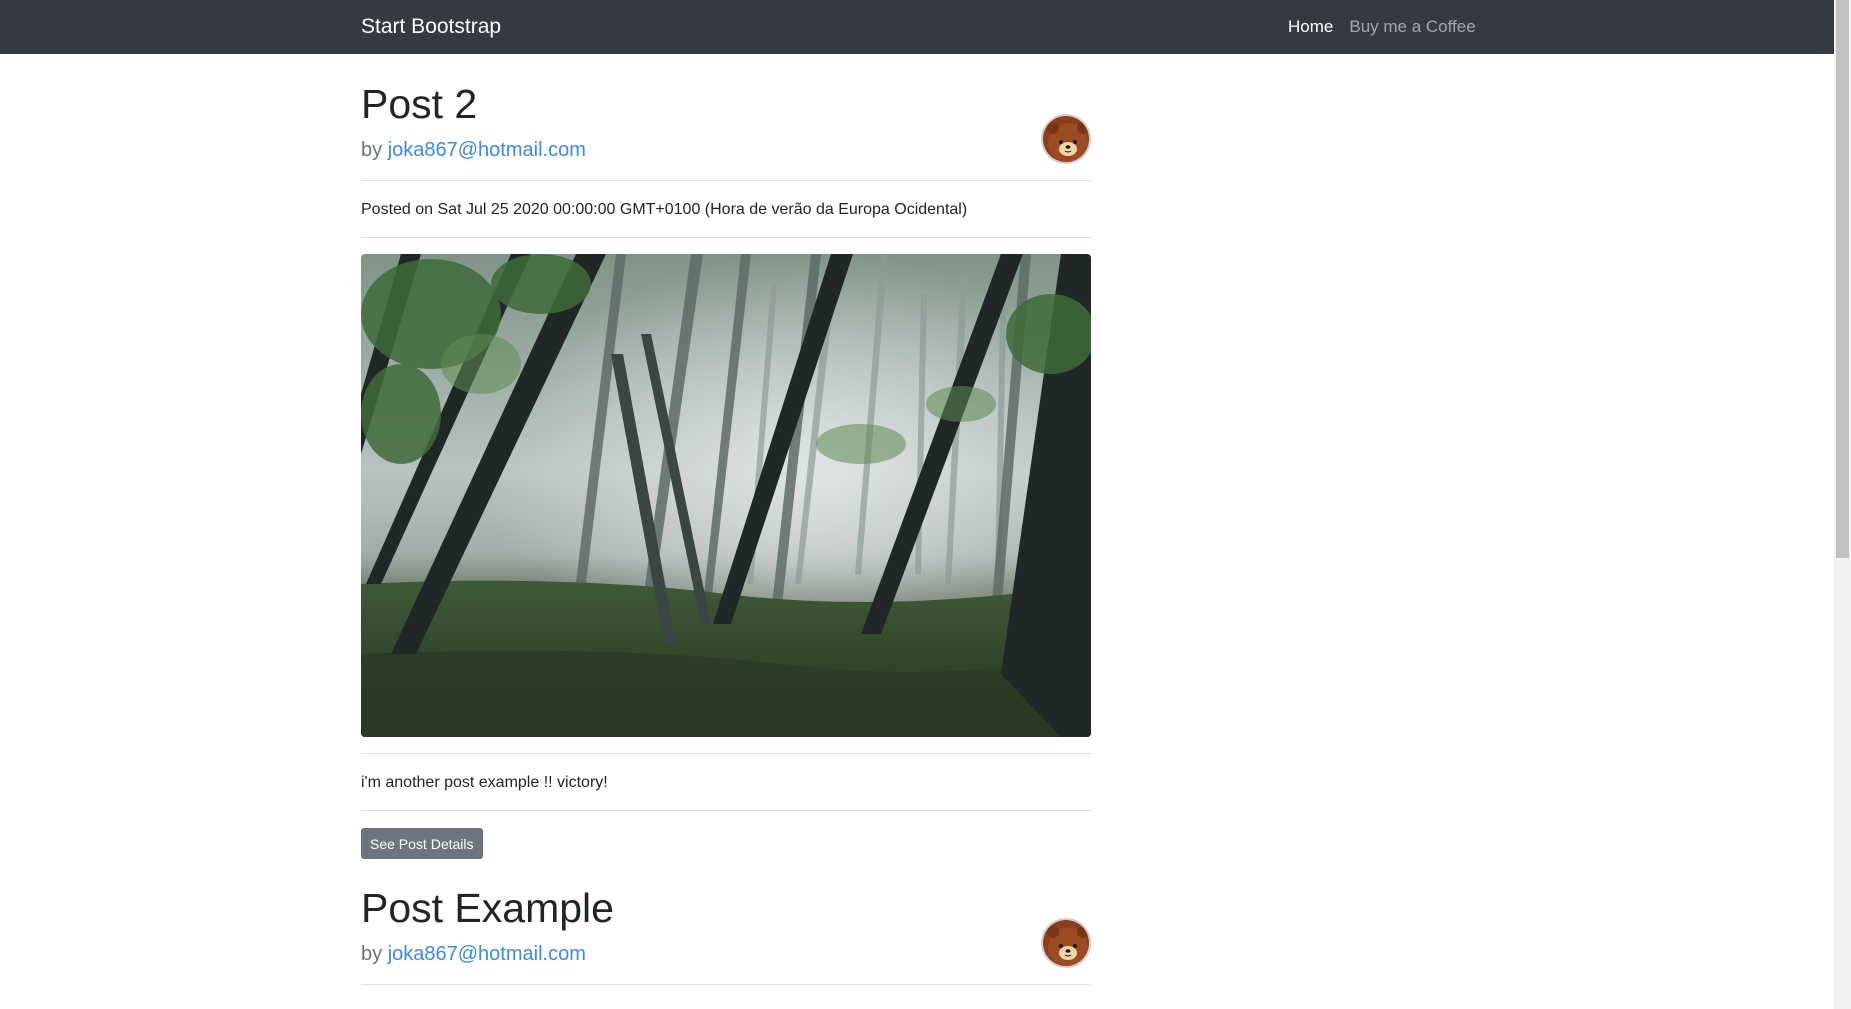 The width and height of the screenshot is (1851, 1009). Describe the element at coordinates (419, 104) in the screenshot. I see `post-title: Post 2` at that location.